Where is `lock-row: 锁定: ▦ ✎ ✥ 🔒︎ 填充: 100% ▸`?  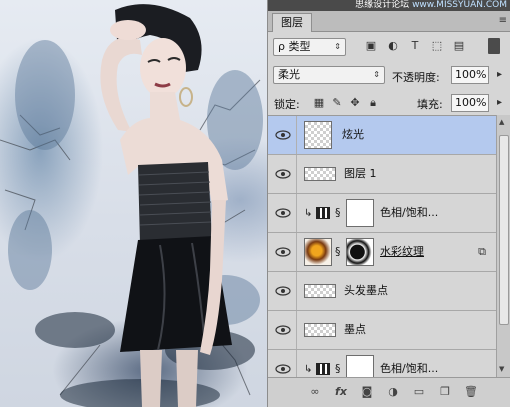
lock-row: 锁定: ▦ ✎ ✥ 🔒︎ 填充: 100% ▸ is located at coordinates (389, 103).